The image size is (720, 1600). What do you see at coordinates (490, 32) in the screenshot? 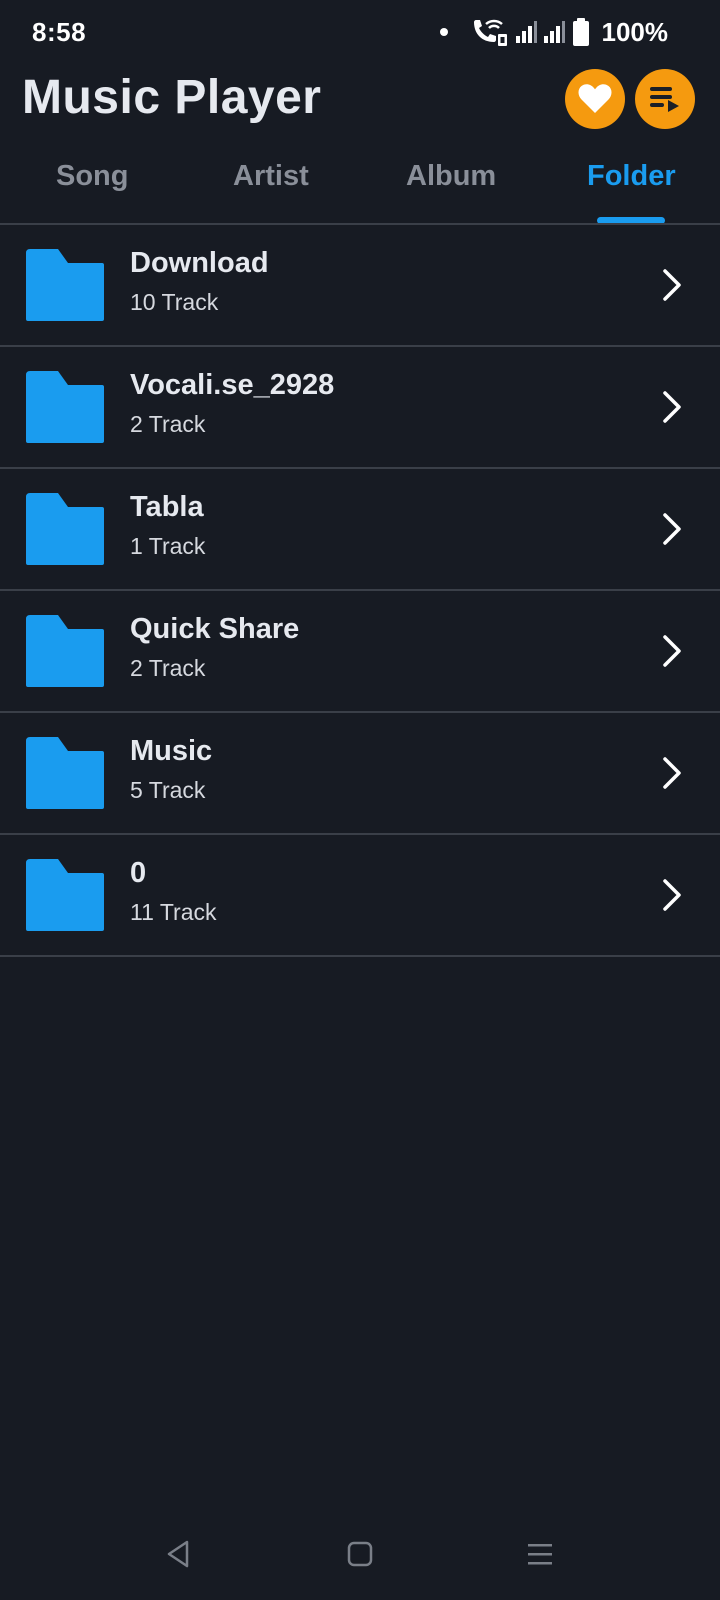
I see `wifi-calling-icon` at bounding box center [490, 32].